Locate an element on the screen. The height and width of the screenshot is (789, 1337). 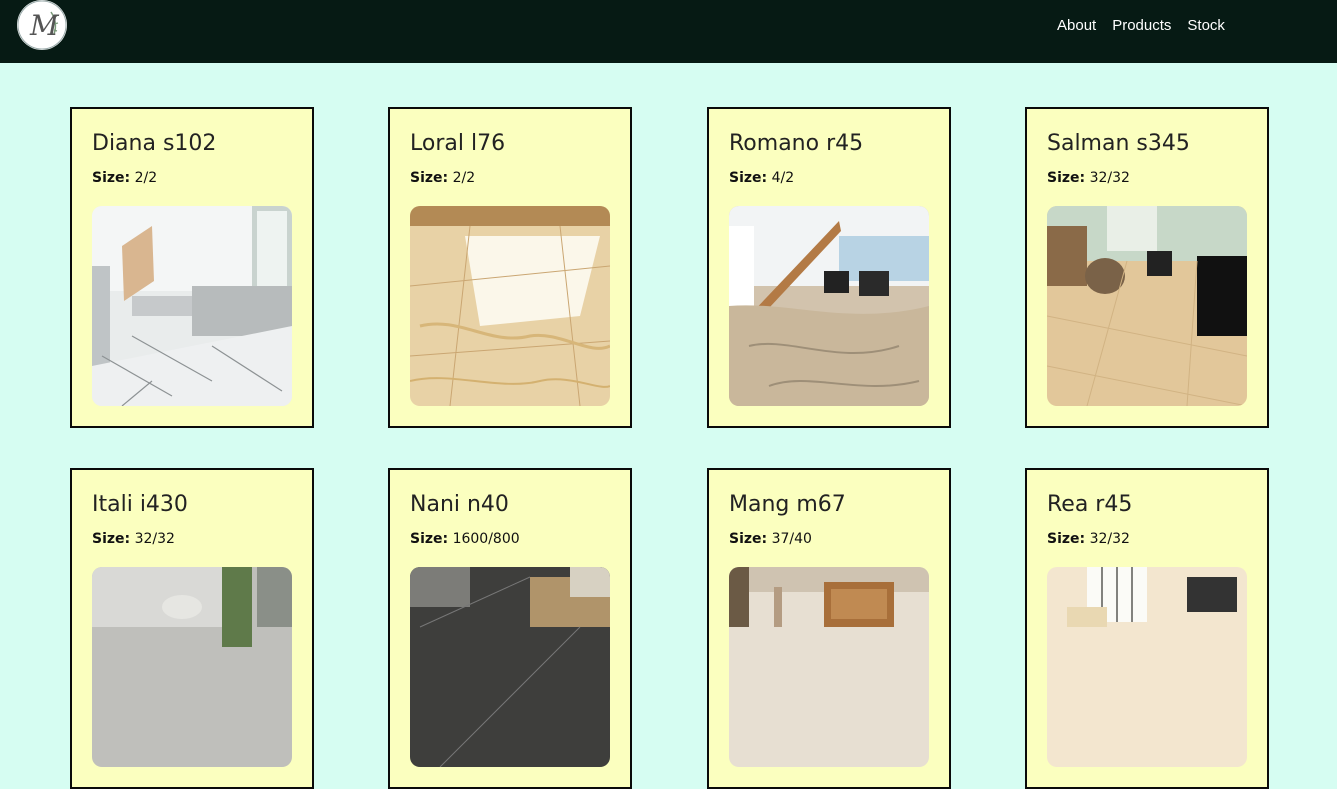
nav-links: About Products Stock is located at coordinates (1149, 26).